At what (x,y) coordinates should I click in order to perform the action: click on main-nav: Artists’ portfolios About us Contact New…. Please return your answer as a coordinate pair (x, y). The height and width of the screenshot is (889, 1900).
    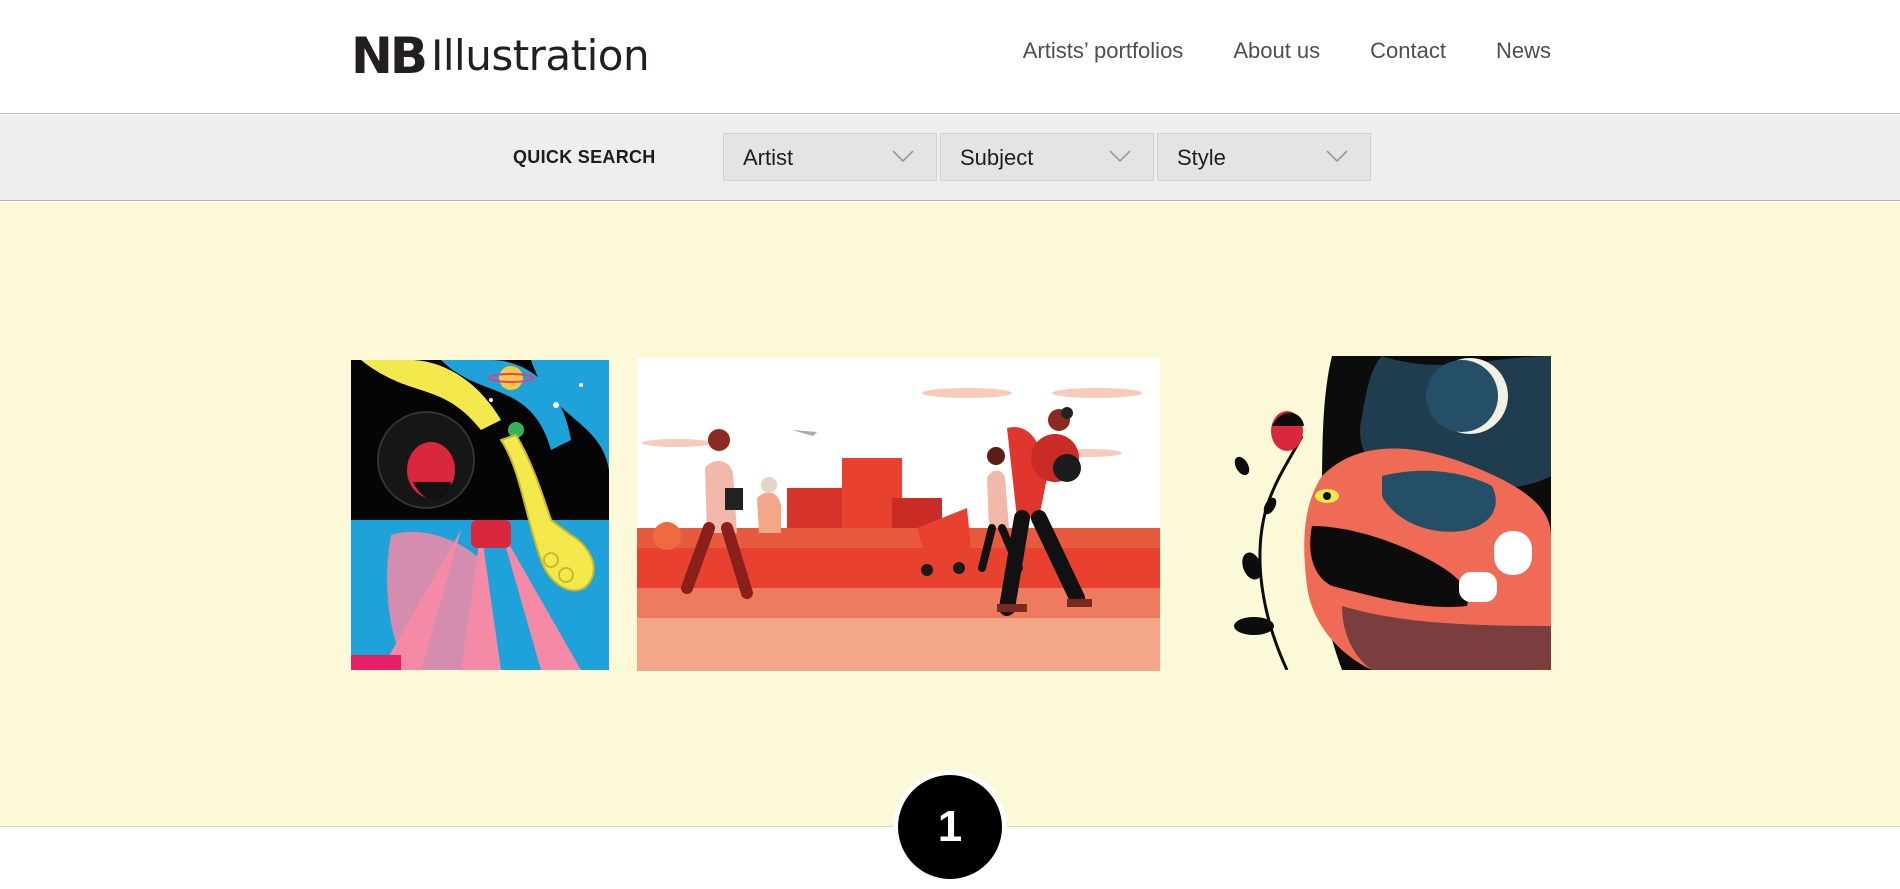
    Looking at the image, I should click on (1287, 51).